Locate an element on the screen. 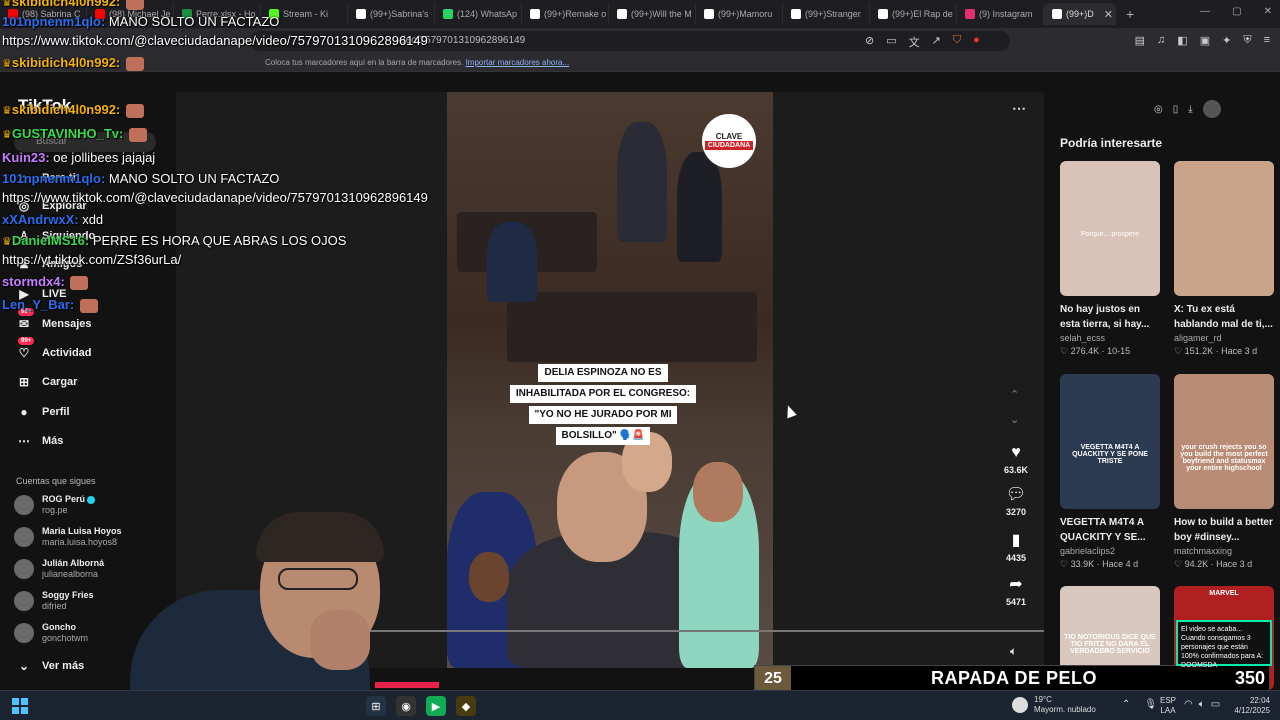  no-tracking-icon: ⊘ is located at coordinates (869, 42).